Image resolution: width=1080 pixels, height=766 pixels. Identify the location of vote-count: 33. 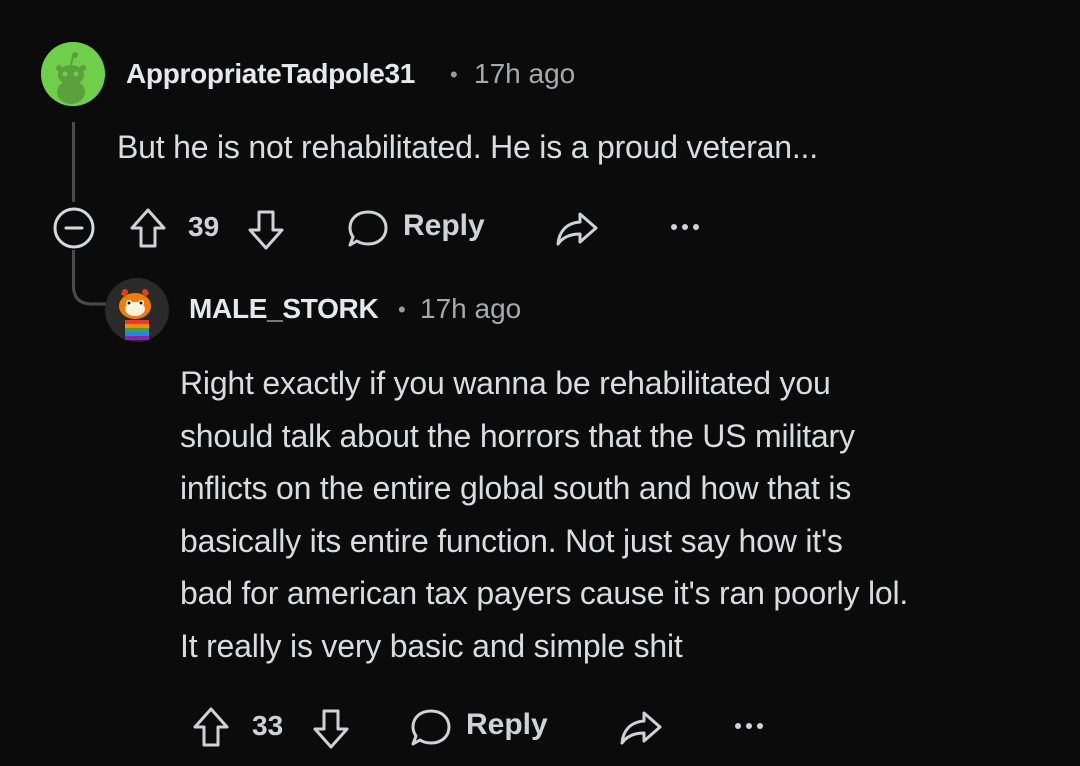
(268, 725).